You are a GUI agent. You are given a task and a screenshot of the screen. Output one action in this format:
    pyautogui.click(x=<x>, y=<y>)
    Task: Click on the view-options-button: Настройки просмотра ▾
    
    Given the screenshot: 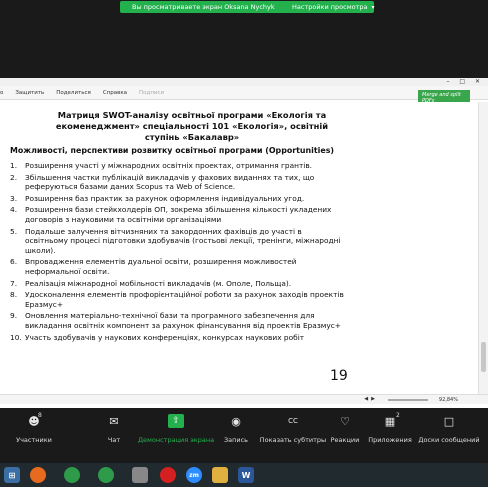 What is the action you would take?
    pyautogui.click(x=333, y=7)
    